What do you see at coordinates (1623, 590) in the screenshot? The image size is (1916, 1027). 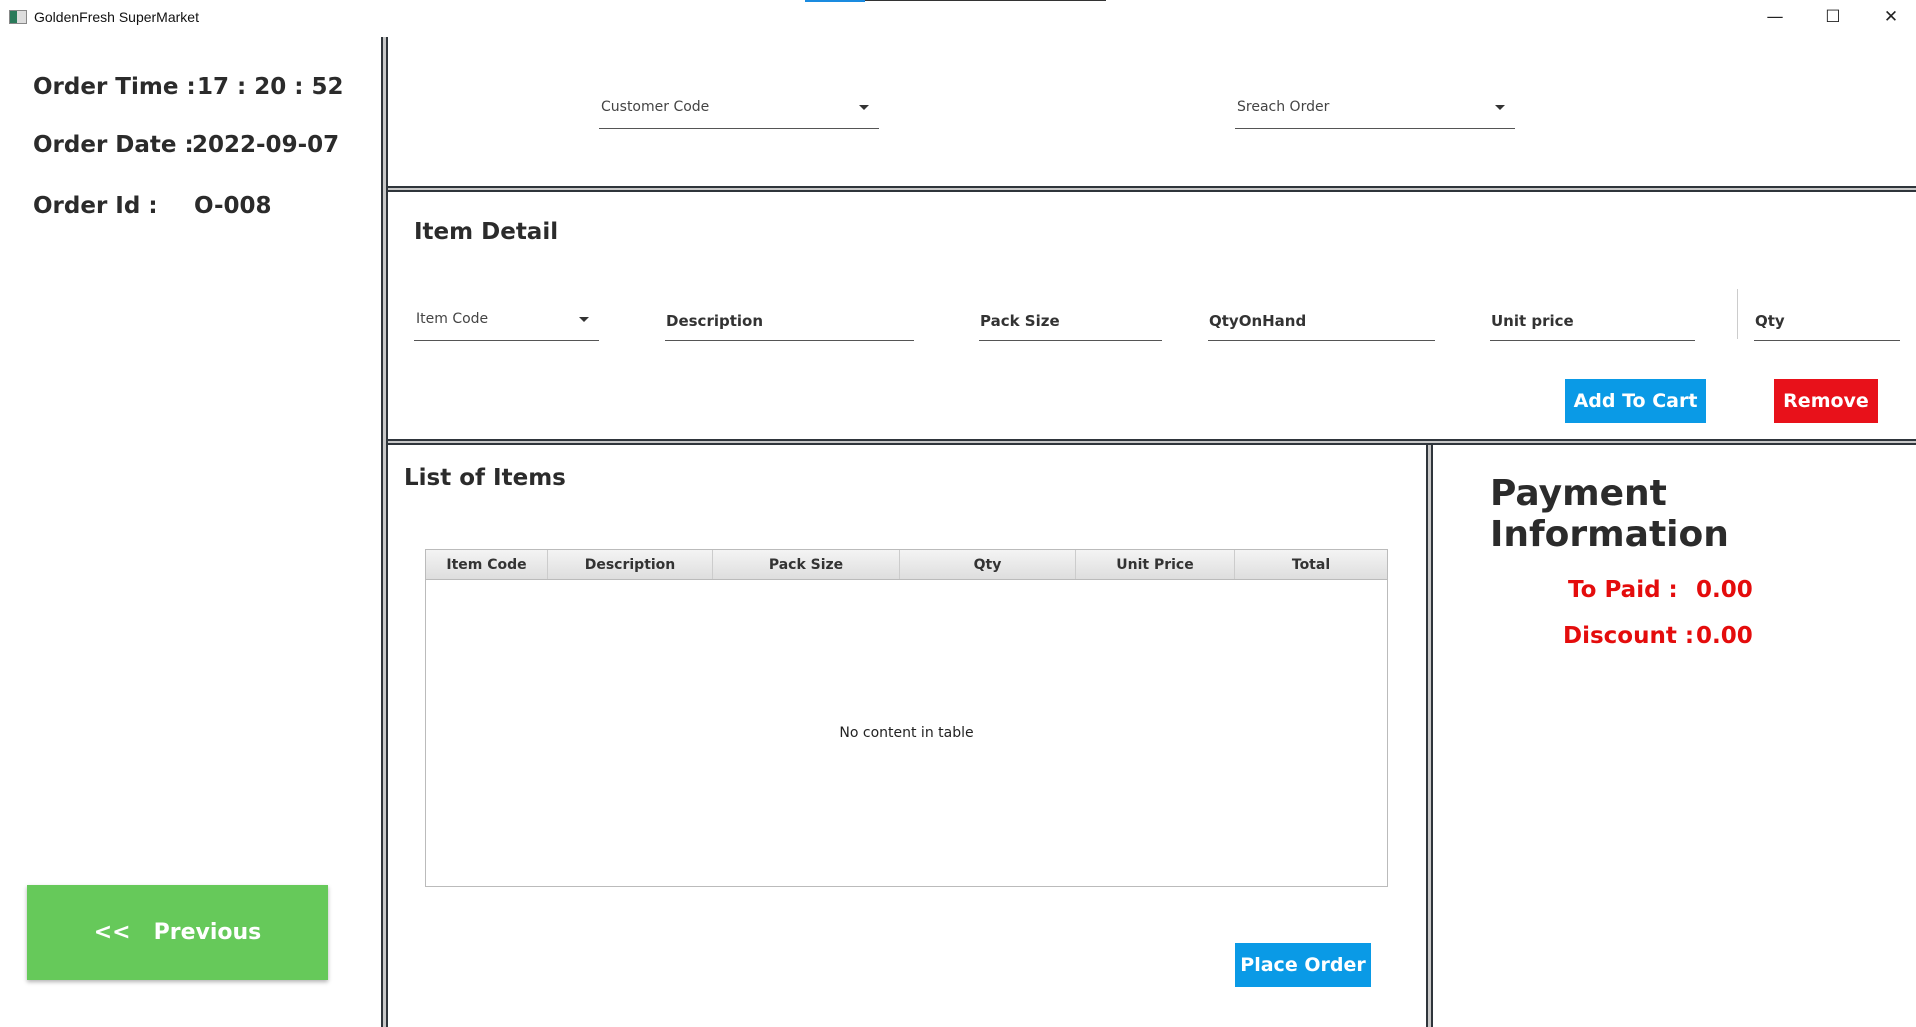 I see `to-paid-label: To Paid :` at bounding box center [1623, 590].